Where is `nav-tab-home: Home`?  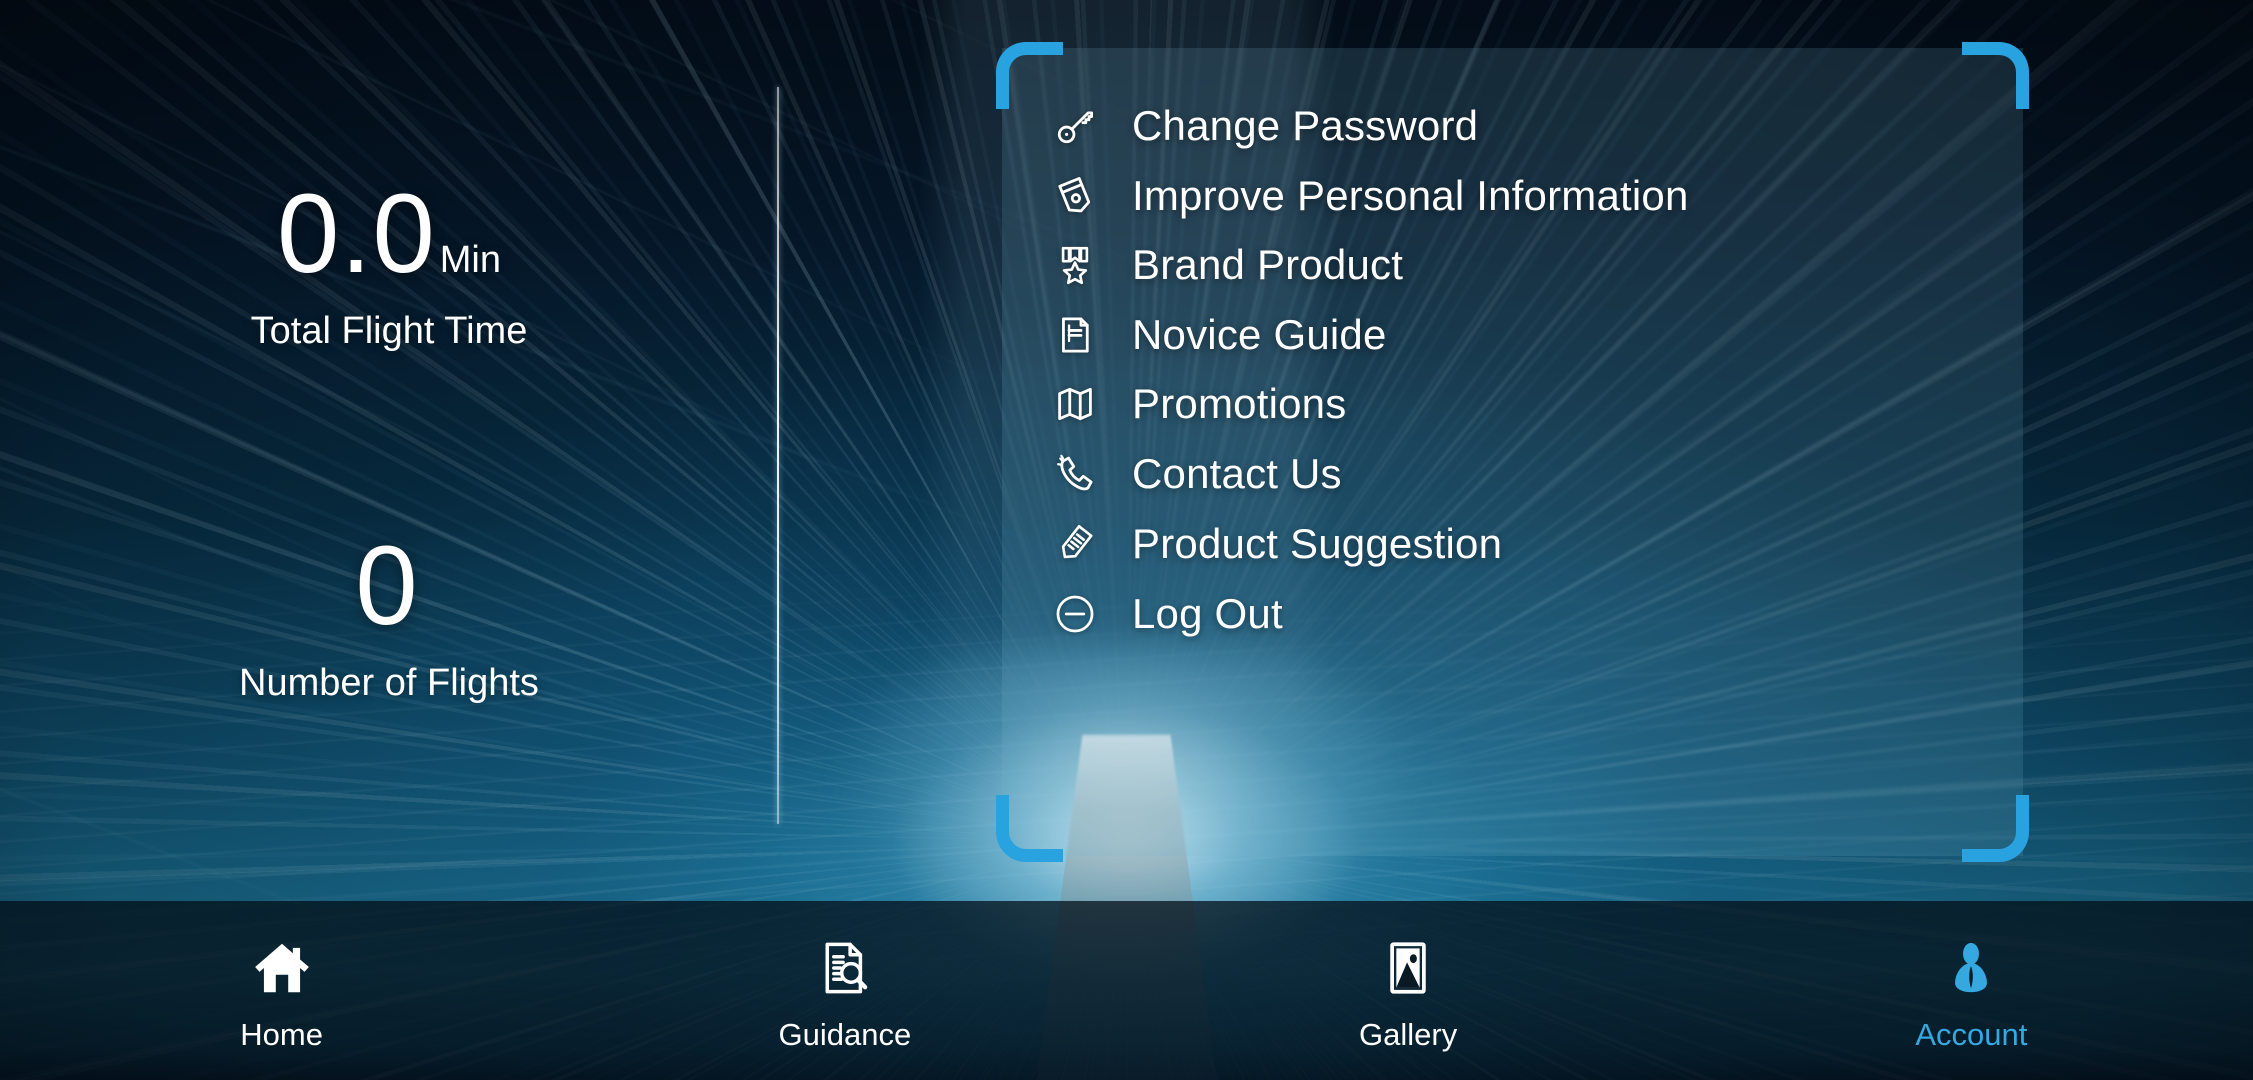 nav-tab-home: Home is located at coordinates (281, 990).